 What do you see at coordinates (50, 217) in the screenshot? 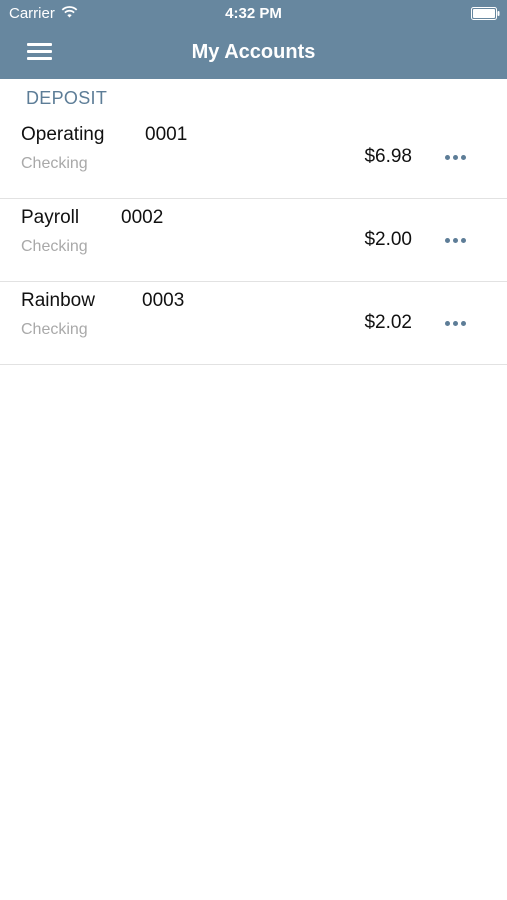
I see `account-name: Payroll` at bounding box center [50, 217].